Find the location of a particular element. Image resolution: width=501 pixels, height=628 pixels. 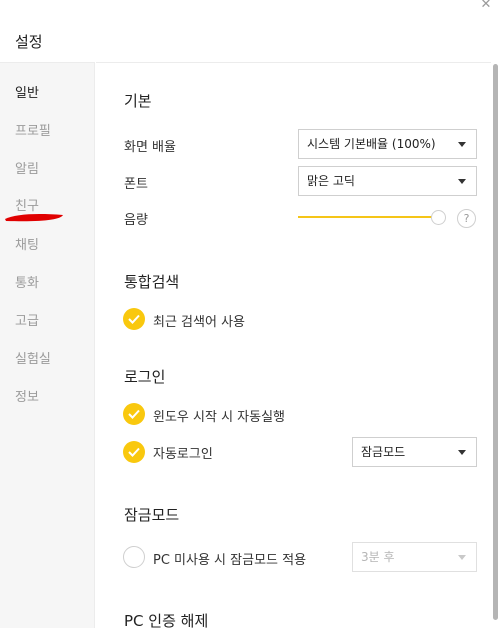

idle-time-value: 3분 후 is located at coordinates (378, 557).